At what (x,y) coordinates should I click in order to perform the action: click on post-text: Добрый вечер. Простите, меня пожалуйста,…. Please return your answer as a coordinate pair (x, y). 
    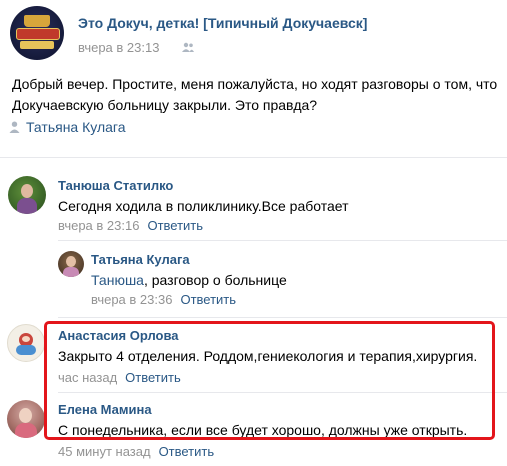
    Looking at the image, I should click on (255, 94).